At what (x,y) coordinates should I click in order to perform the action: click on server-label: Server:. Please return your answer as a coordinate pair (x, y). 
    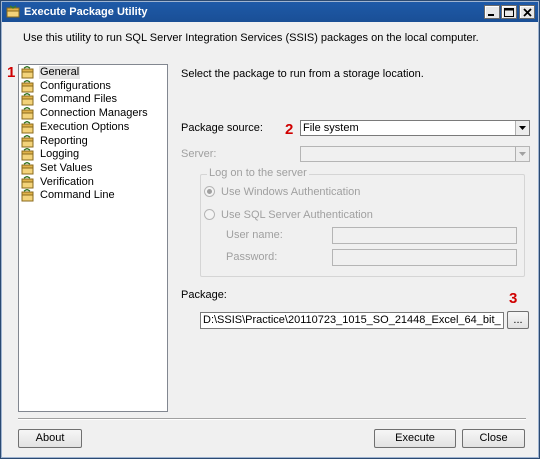
    Looking at the image, I should click on (199, 154).